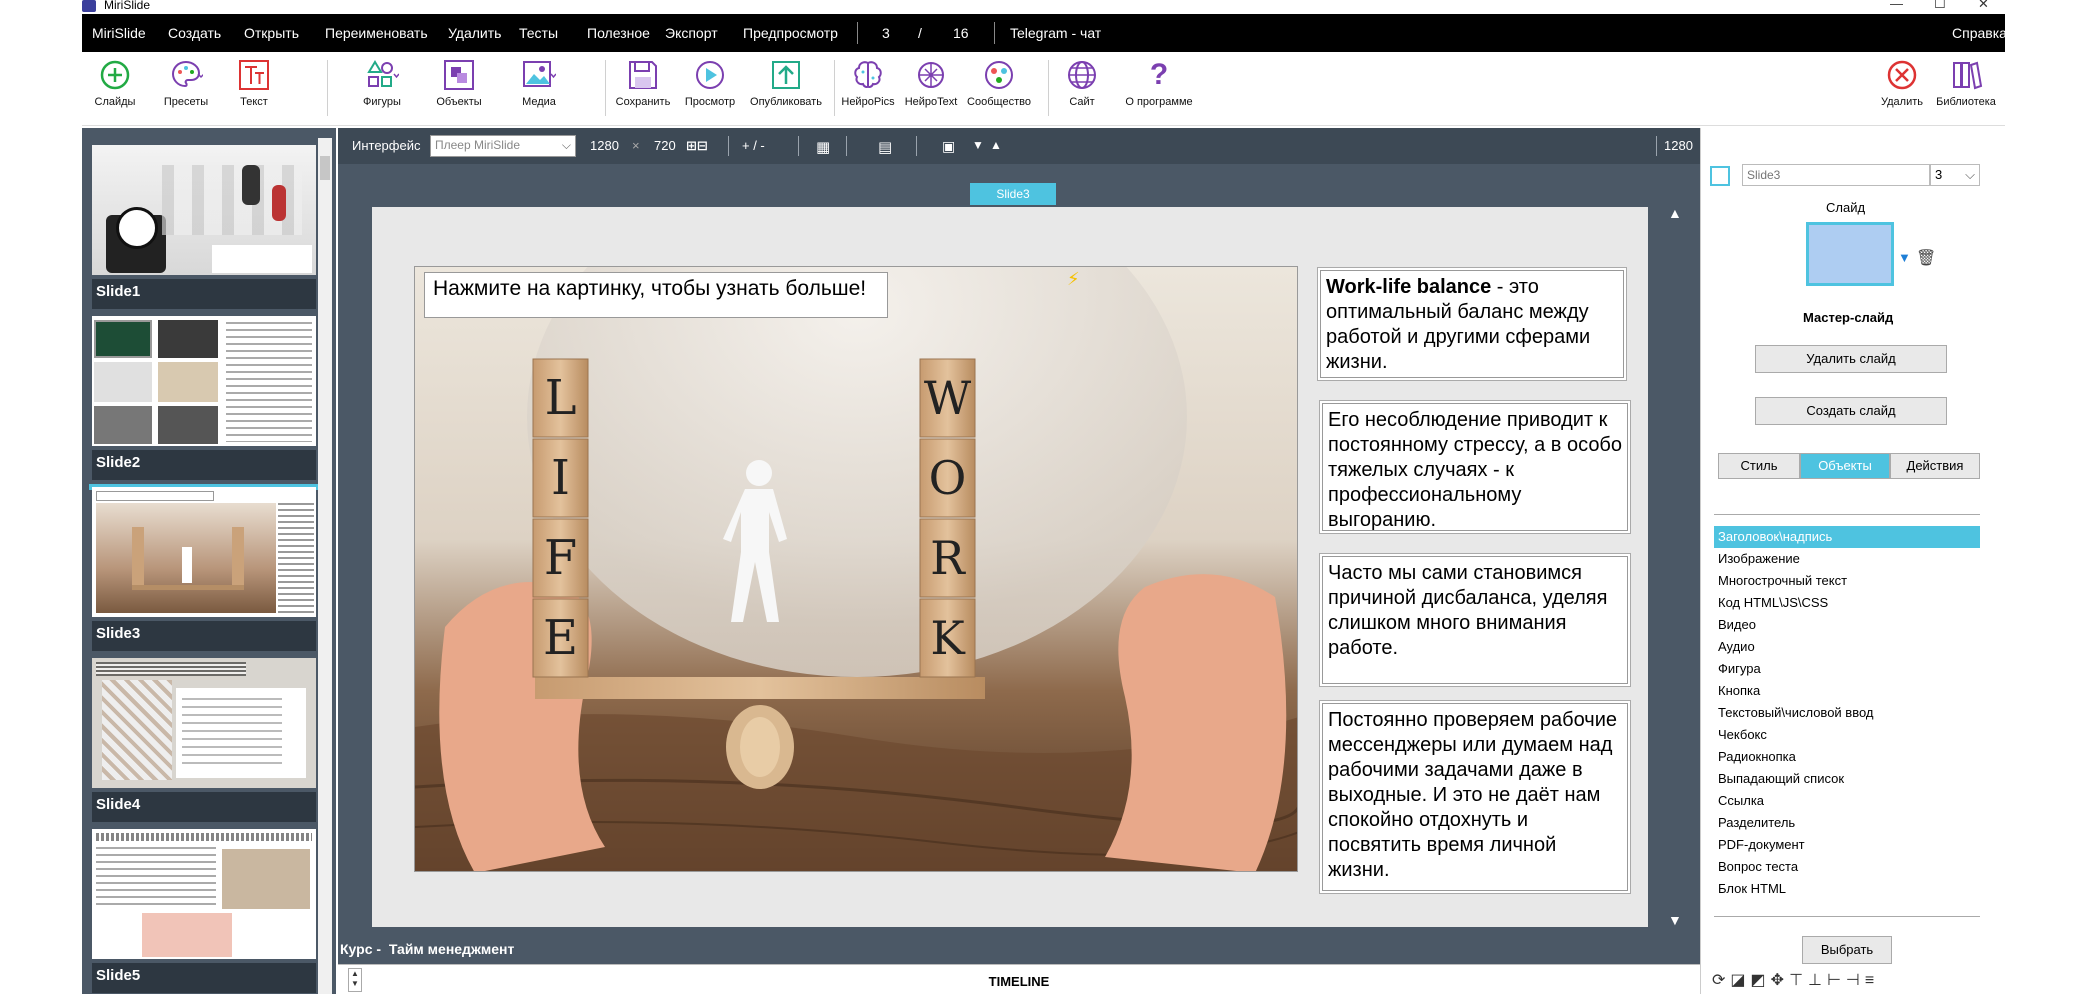  I want to click on player-select: Плеер MiriSlide ⌵, so click(503, 146).